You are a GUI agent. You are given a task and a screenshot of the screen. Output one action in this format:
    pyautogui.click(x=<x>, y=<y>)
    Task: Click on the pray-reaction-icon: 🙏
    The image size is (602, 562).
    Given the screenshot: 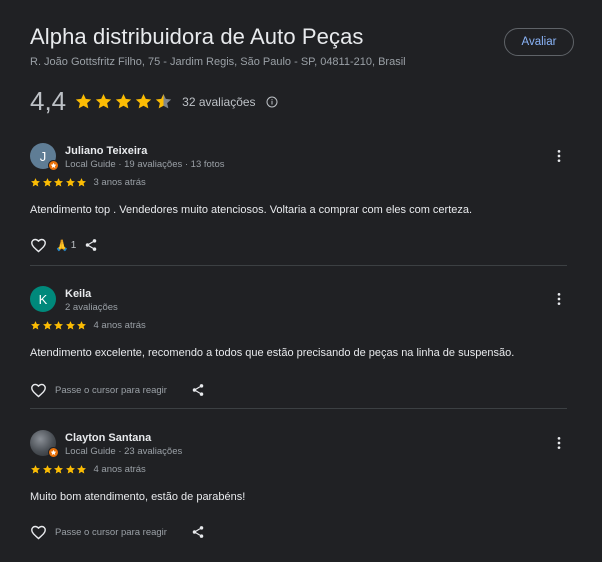 What is the action you would take?
    pyautogui.click(x=62, y=245)
    